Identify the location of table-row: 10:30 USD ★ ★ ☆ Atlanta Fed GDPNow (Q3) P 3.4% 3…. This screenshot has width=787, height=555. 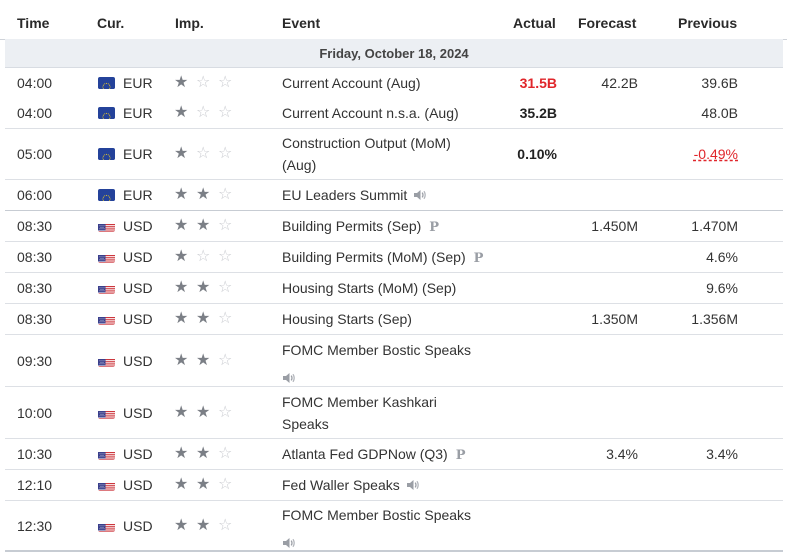
(394, 454).